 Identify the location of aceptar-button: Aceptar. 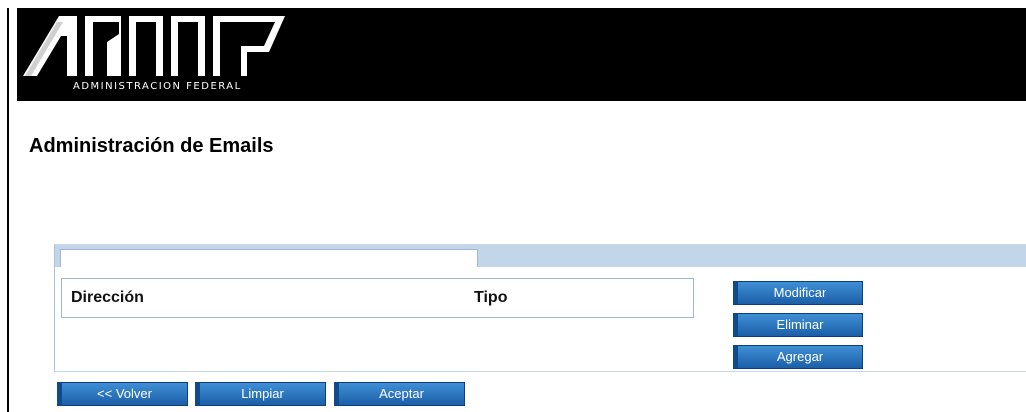
(399, 394).